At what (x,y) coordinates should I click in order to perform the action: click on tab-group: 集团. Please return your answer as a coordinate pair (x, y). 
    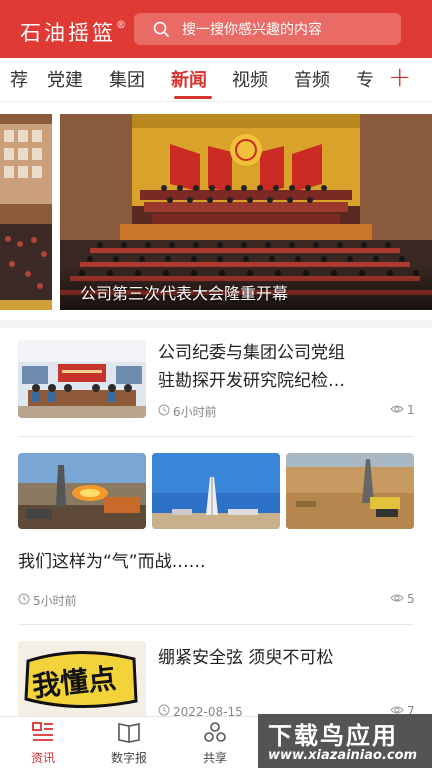
    Looking at the image, I should click on (127, 79).